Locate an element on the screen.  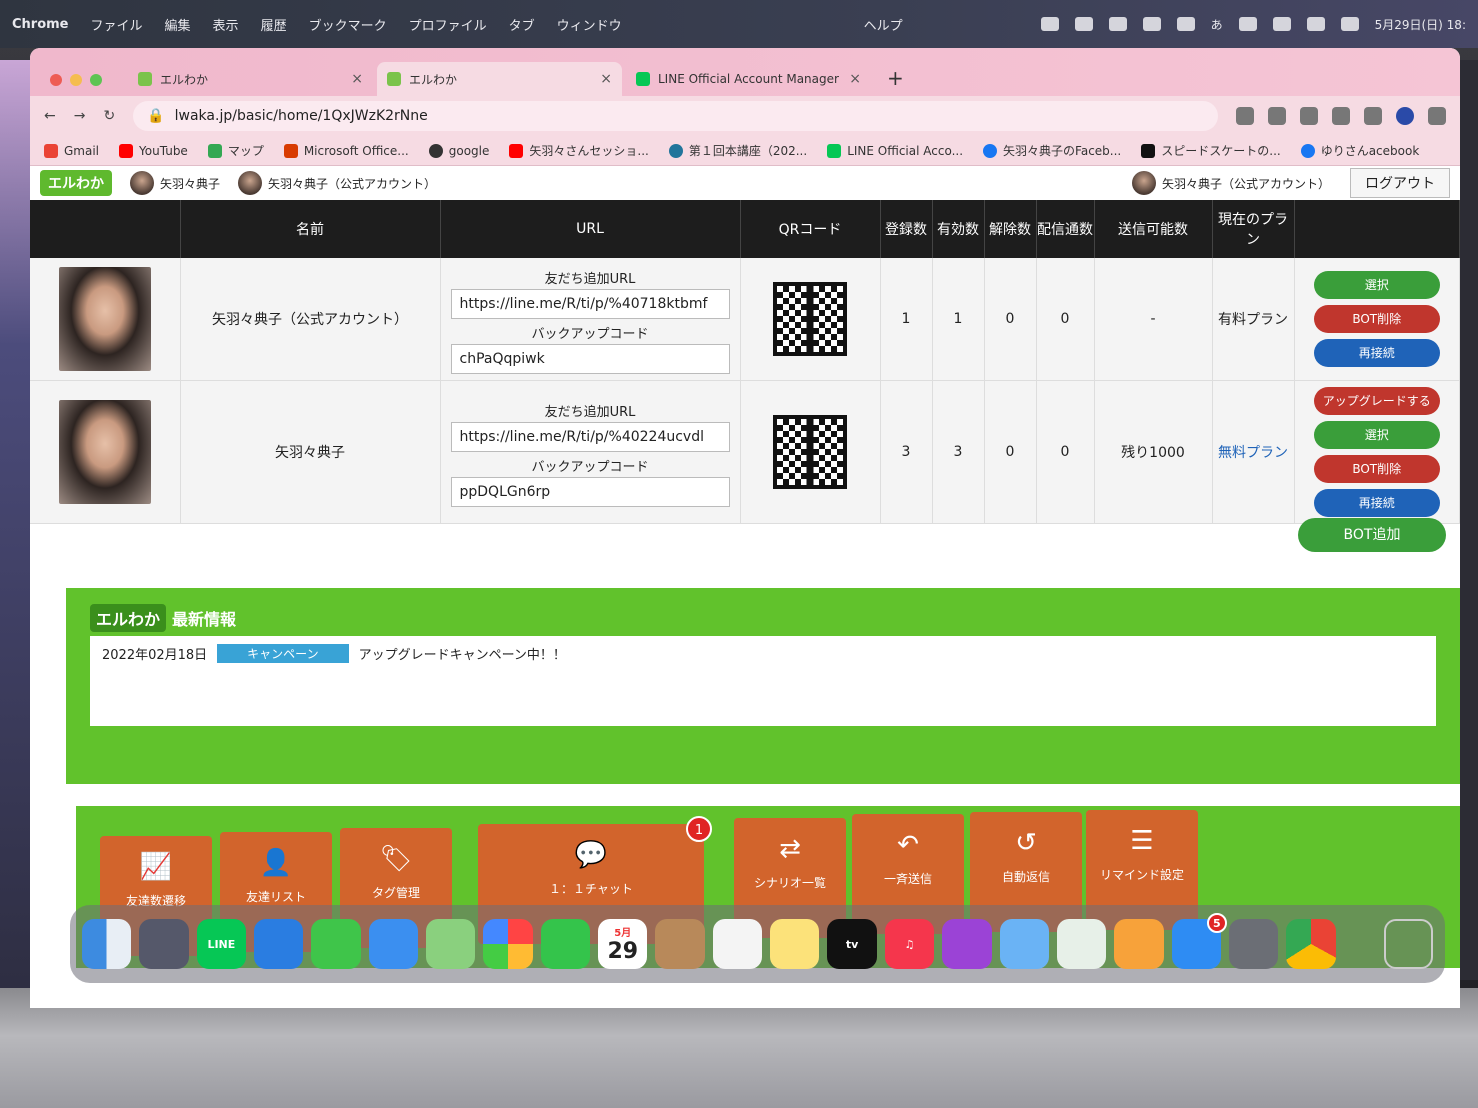
lock-icon: 🔒 is located at coordinates (155, 116).